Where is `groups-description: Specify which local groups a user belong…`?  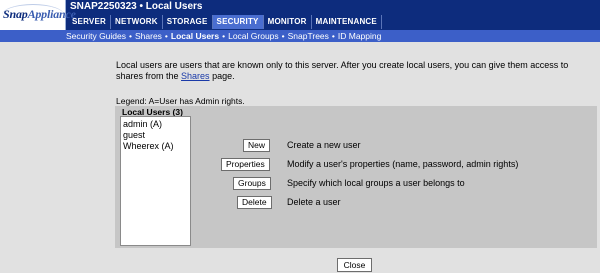 groups-description: Specify which local groups a user belong… is located at coordinates (376, 183).